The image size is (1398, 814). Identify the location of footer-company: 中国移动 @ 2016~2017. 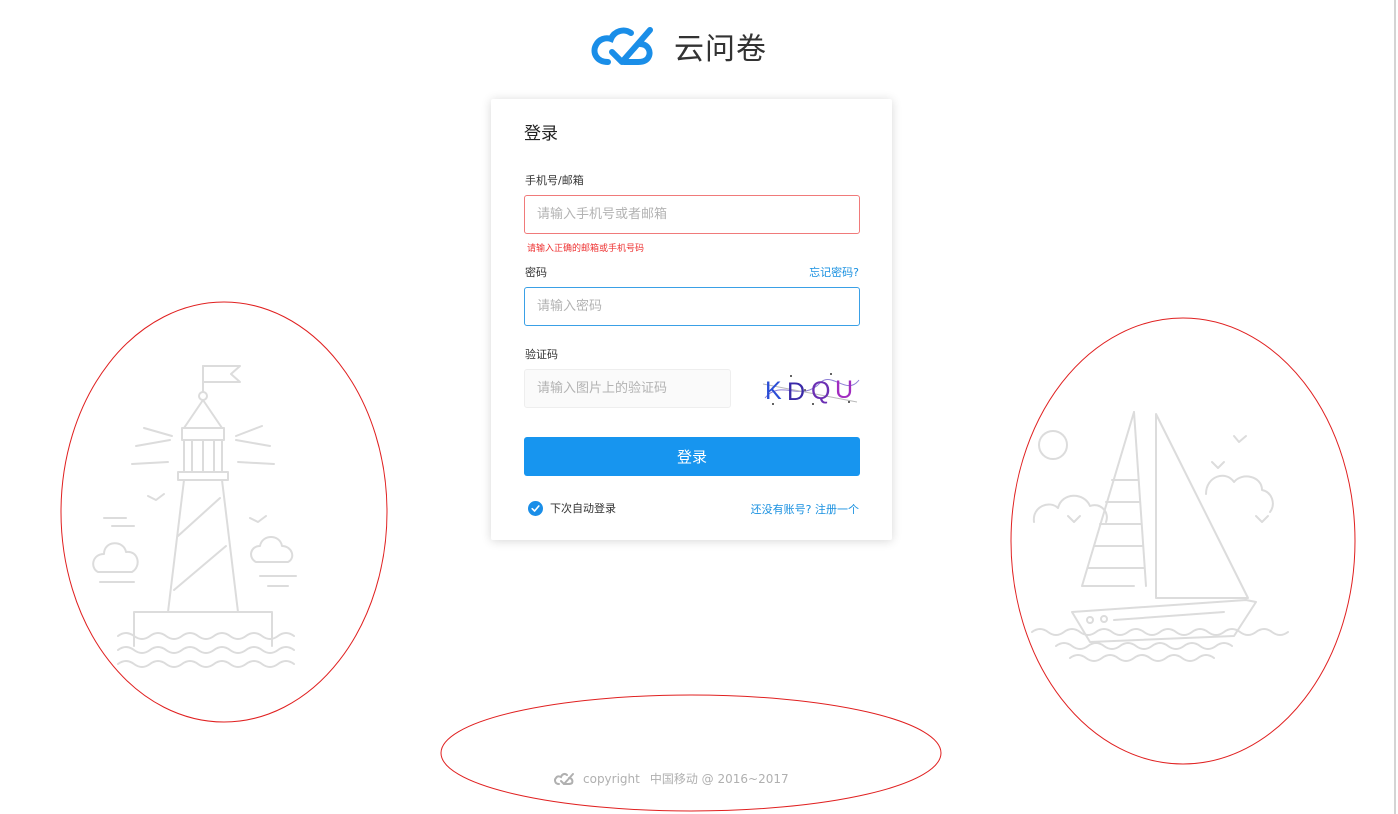
(719, 779).